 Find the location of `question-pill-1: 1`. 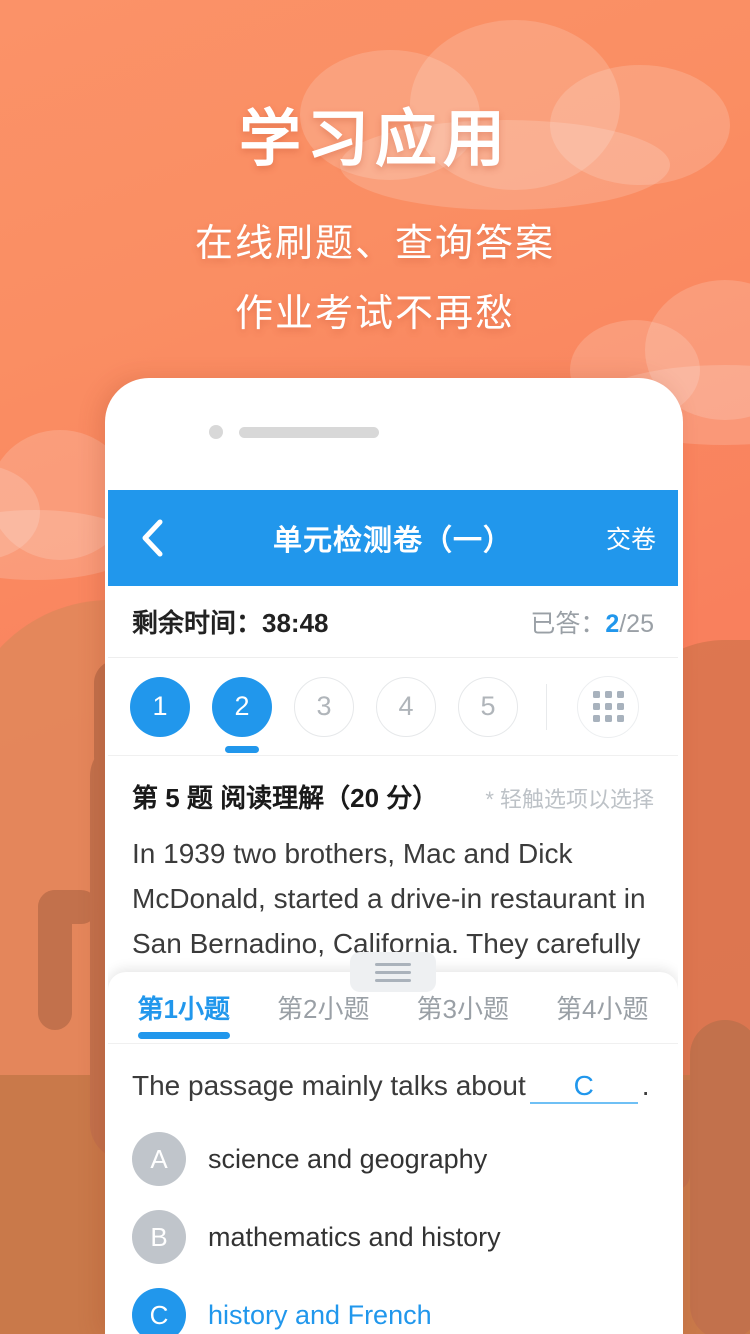

question-pill-1: 1 is located at coordinates (160, 706).